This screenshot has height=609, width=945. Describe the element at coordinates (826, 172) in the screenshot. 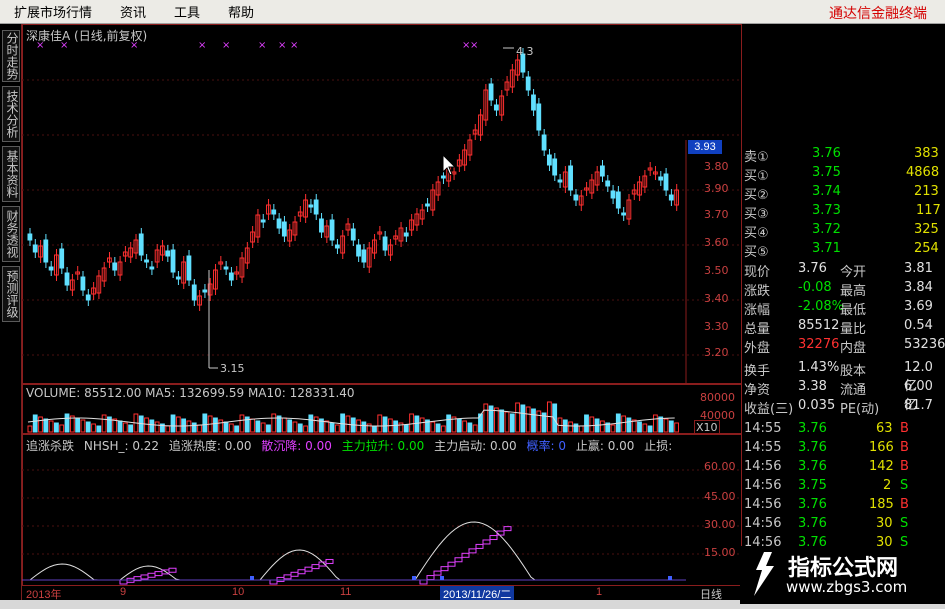

I see `bid-price: 3.75` at that location.